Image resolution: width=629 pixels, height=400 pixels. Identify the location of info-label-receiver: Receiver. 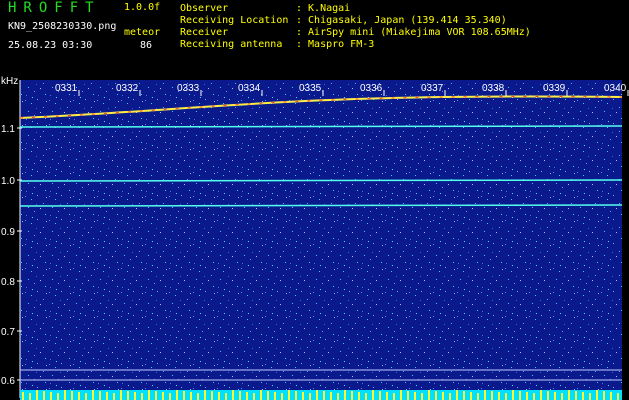
(204, 32).